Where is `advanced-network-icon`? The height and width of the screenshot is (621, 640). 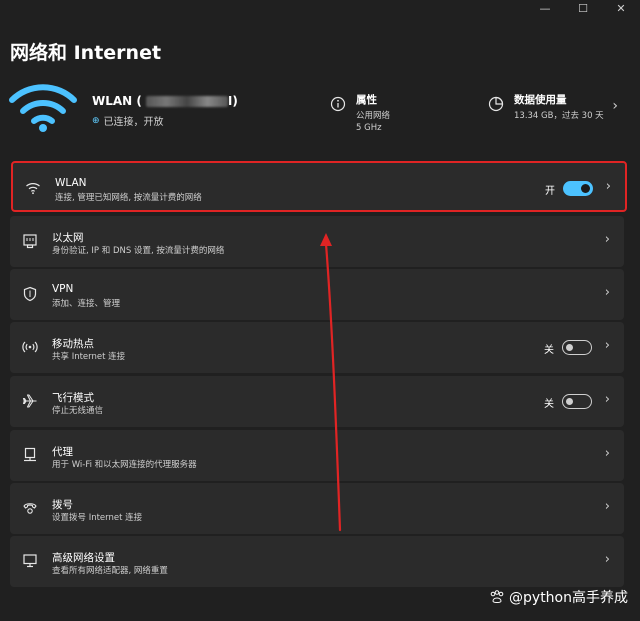
advanced-network-icon is located at coordinates (30, 561).